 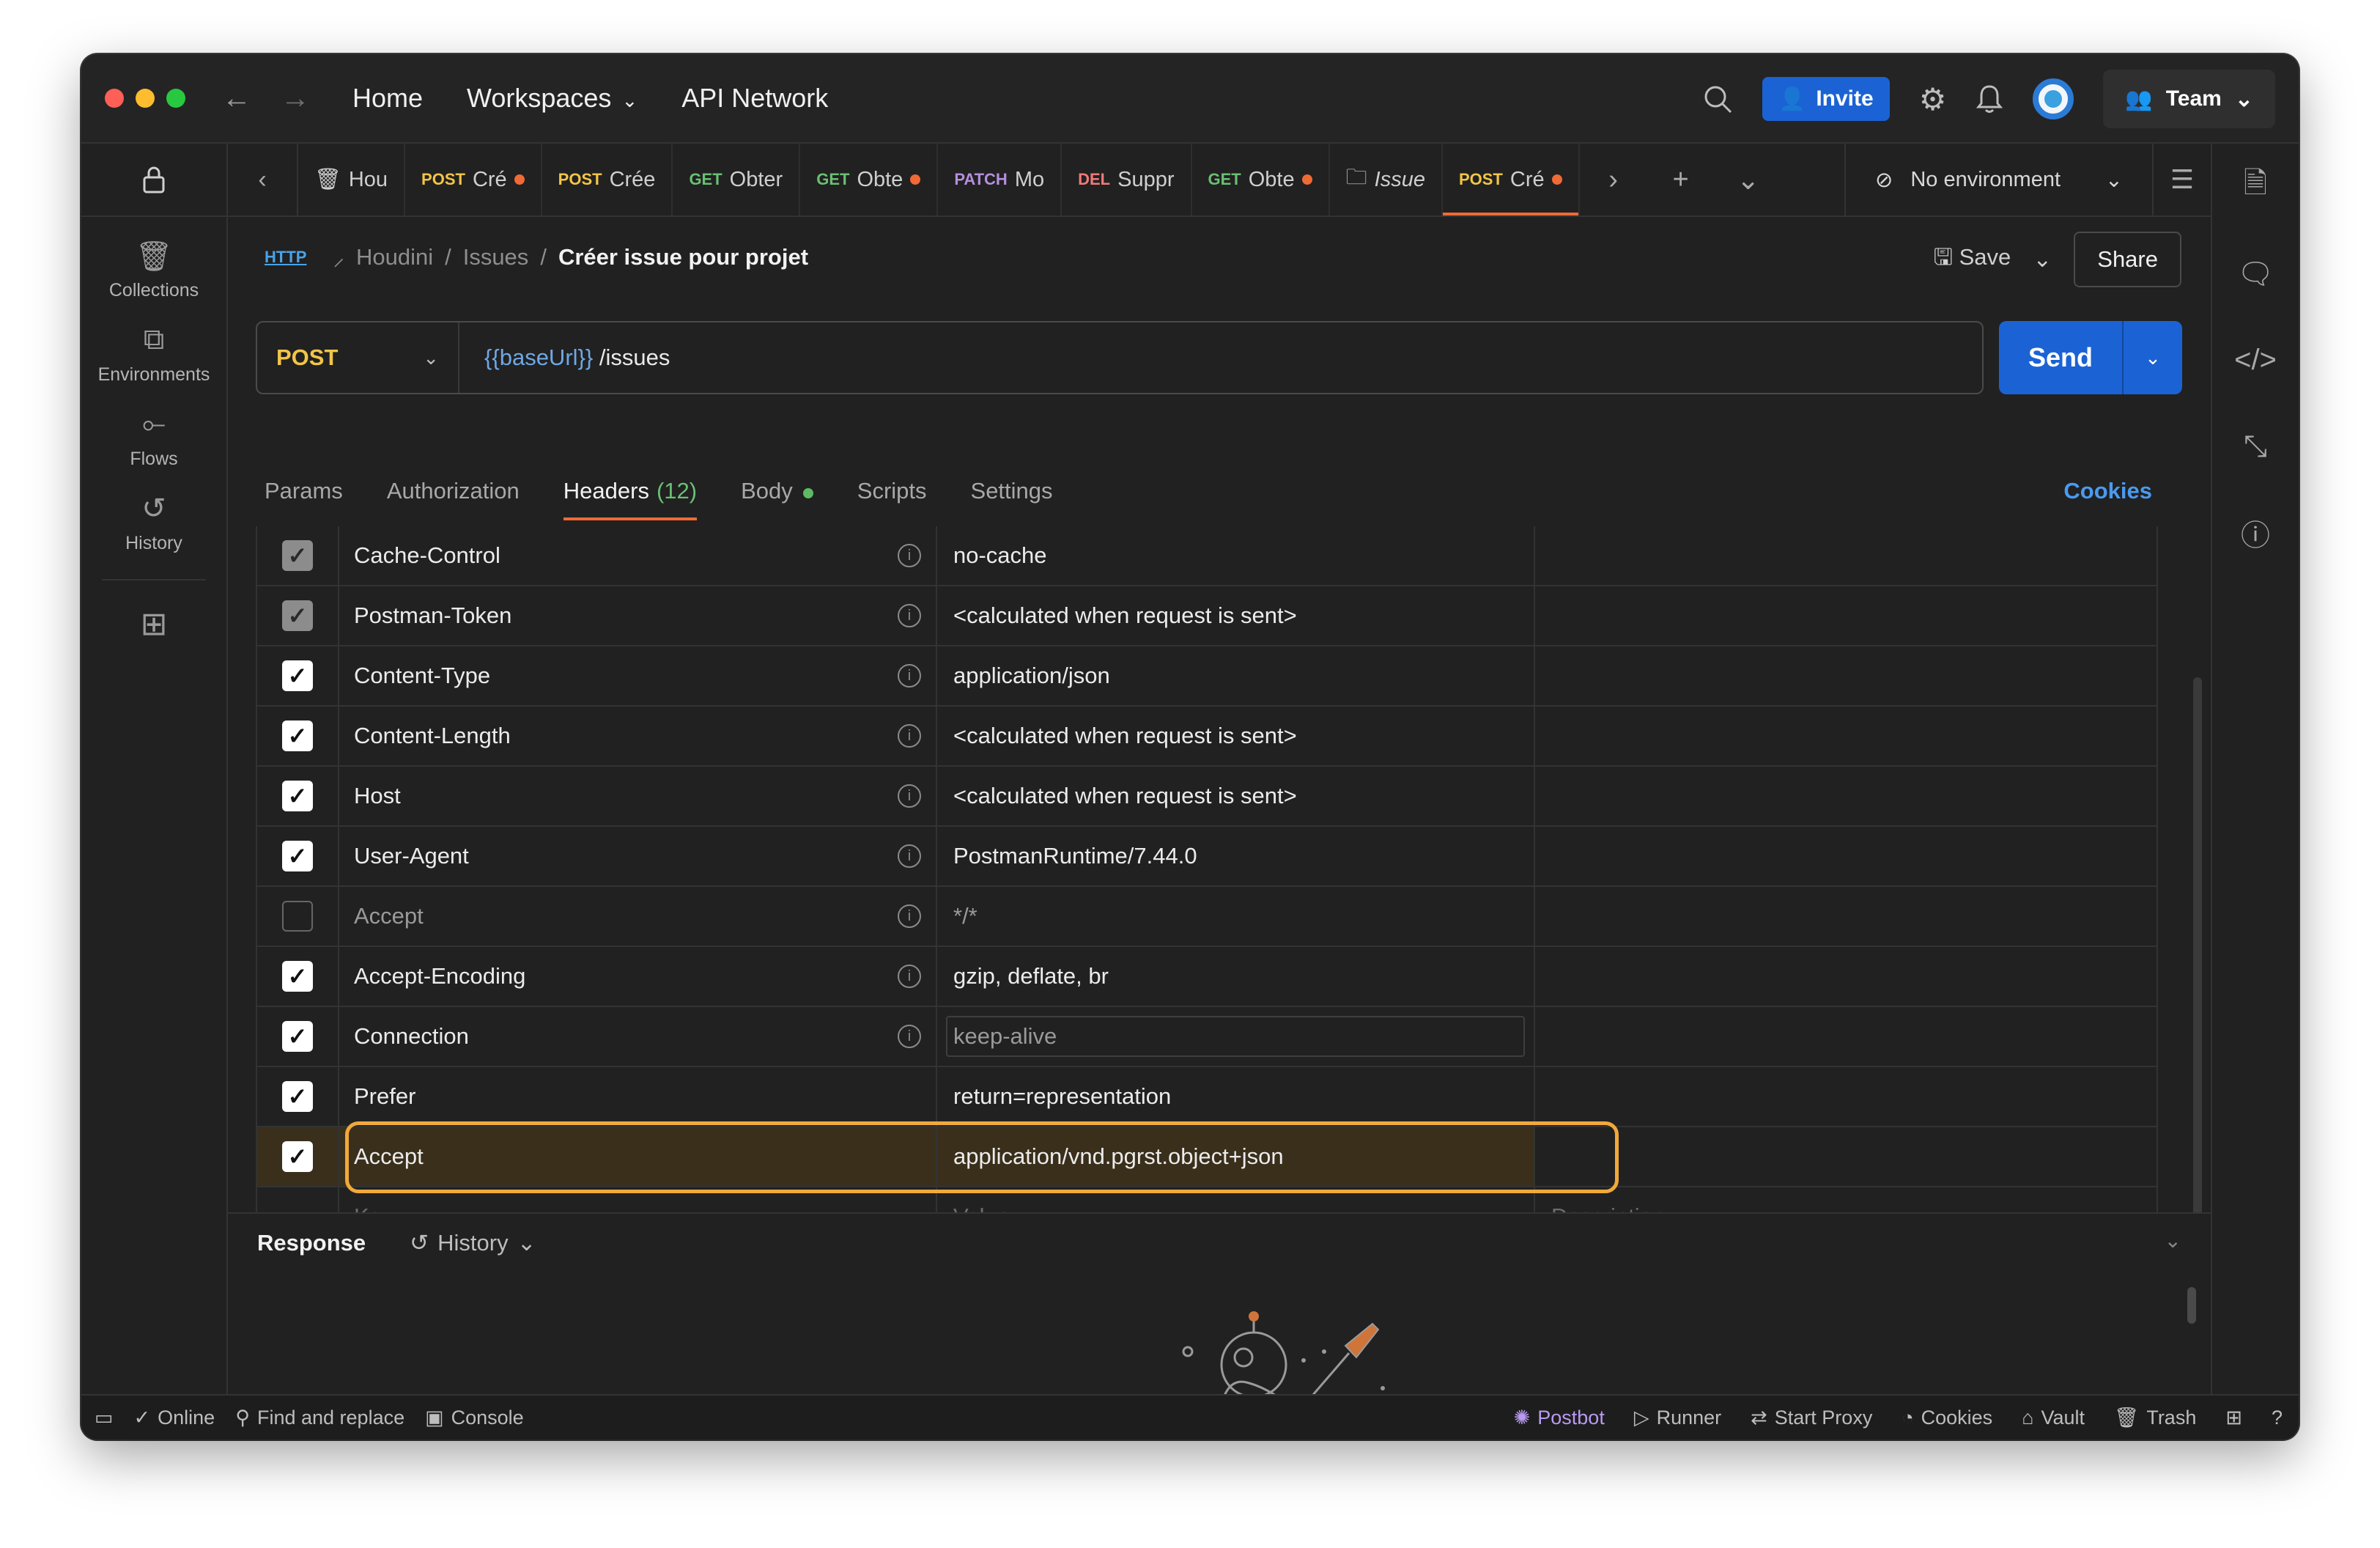 What do you see at coordinates (630, 491) in the screenshot?
I see `tab-headers: Headers (12)` at bounding box center [630, 491].